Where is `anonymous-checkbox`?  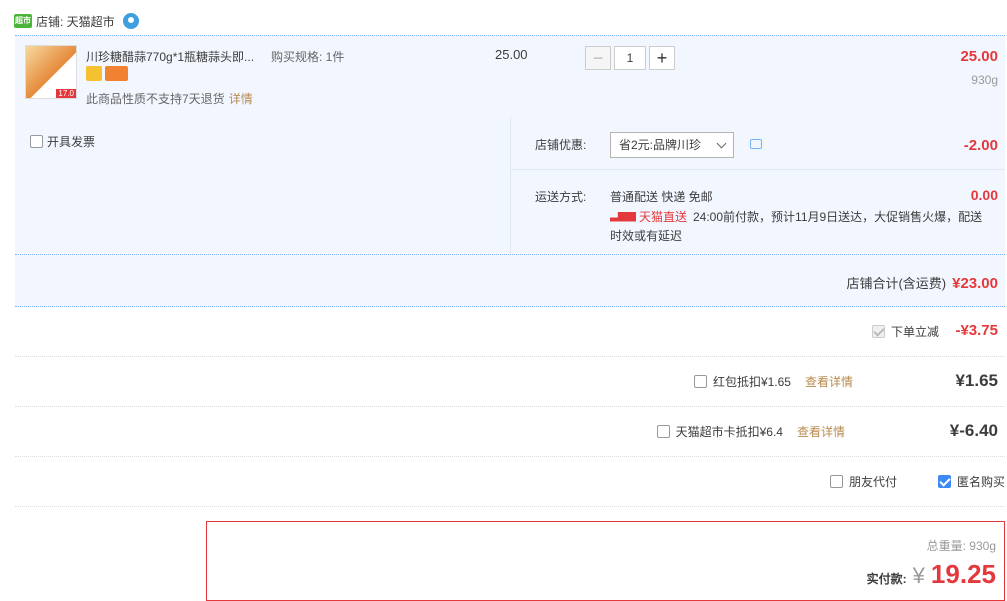 anonymous-checkbox is located at coordinates (944, 481).